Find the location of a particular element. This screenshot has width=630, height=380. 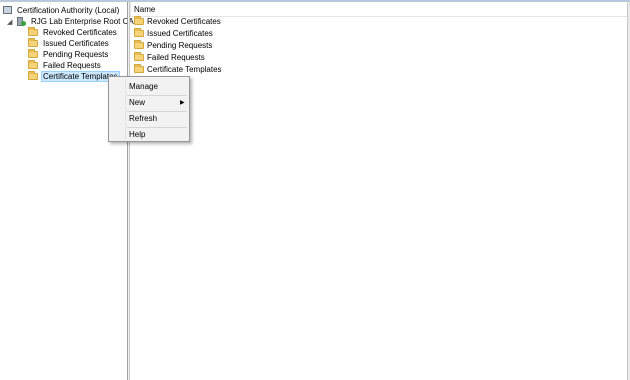

column-divider is located at coordinates (130, 9).